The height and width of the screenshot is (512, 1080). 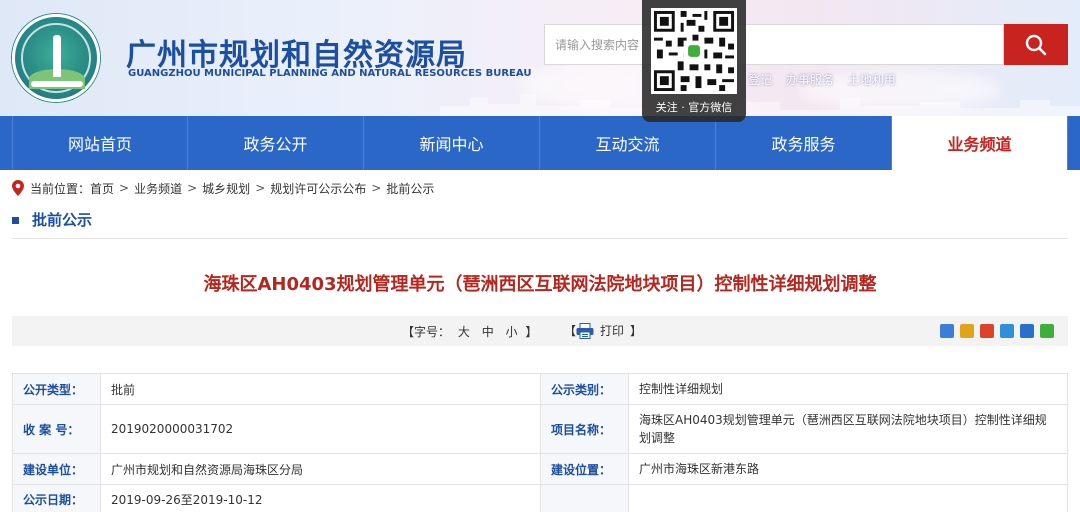 I want to click on printer-icon, so click(x=585, y=330).